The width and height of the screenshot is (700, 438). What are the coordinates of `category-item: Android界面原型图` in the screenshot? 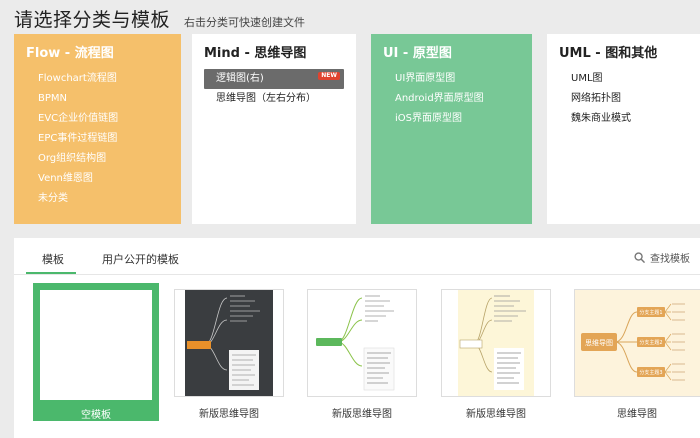 It's located at (451, 99).